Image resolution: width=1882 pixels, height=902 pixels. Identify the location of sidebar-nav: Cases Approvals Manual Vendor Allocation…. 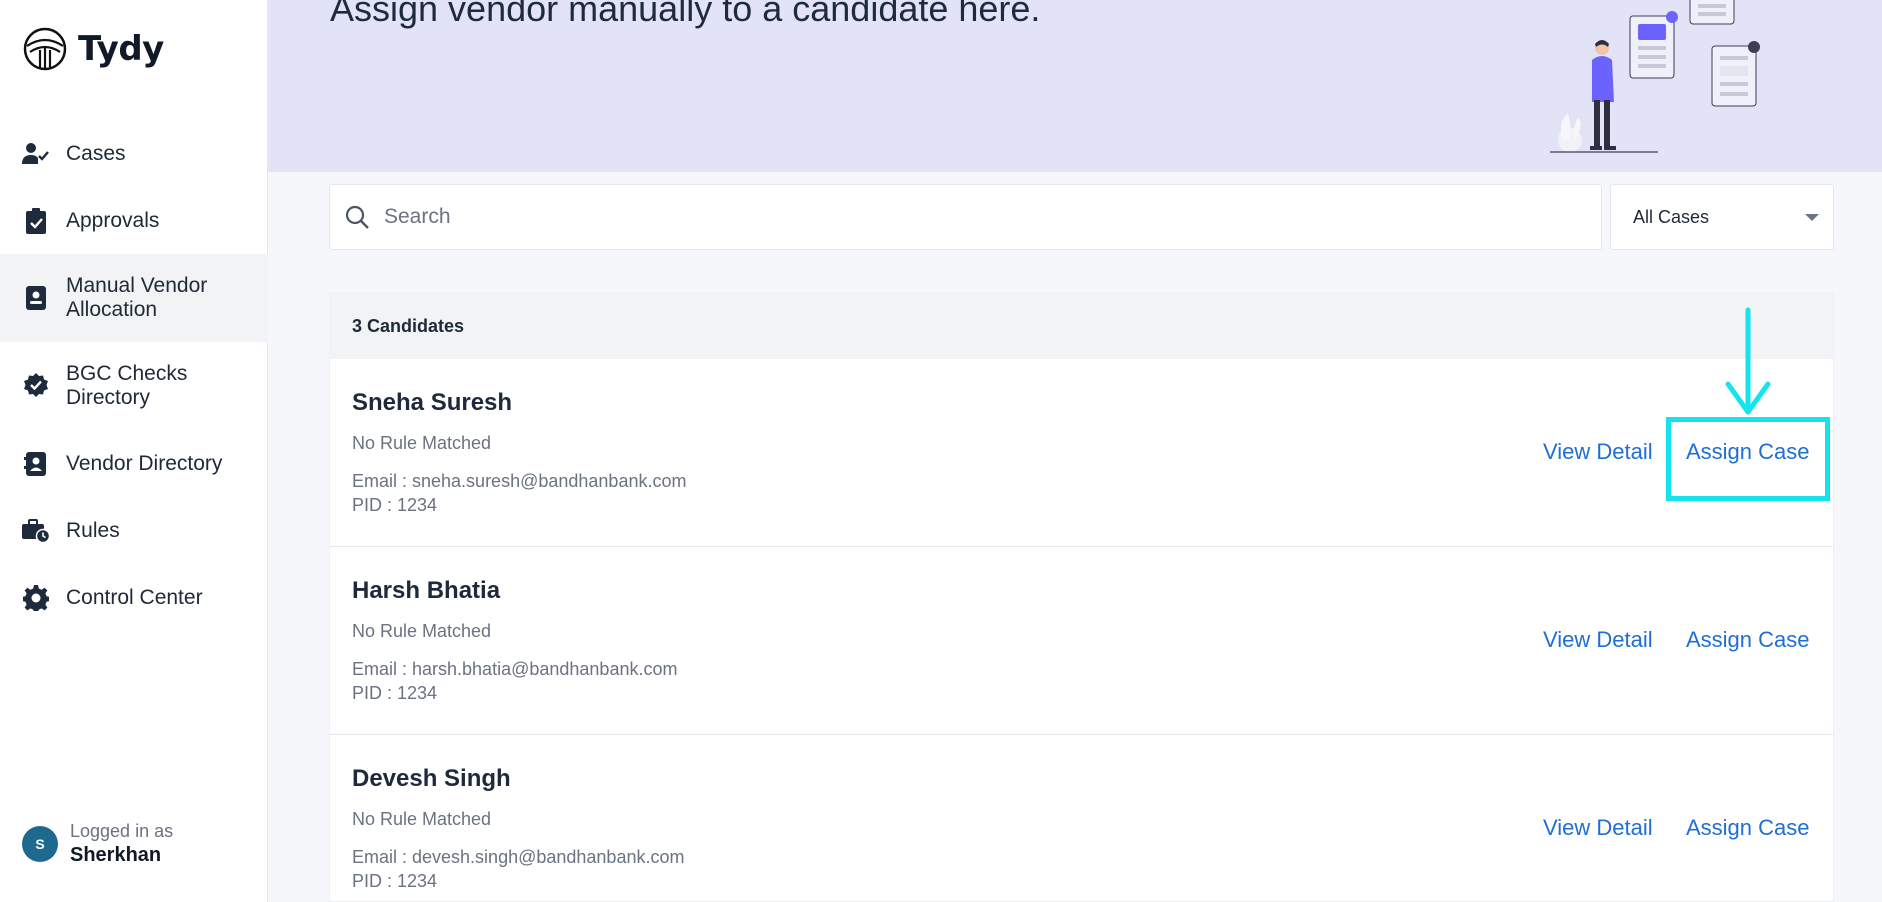
(134, 375).